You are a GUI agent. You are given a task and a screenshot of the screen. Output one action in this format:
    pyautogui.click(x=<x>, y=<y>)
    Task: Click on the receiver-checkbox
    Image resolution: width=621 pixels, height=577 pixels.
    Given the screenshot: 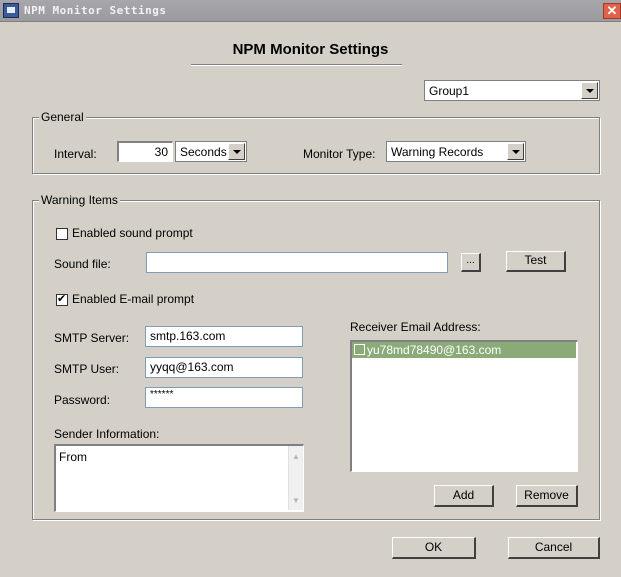 What is the action you would take?
    pyautogui.click(x=359, y=349)
    